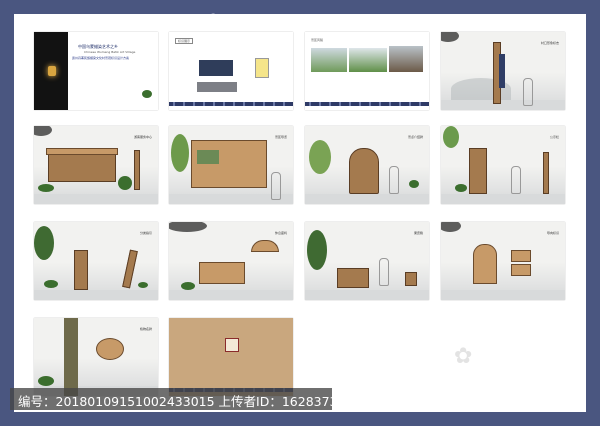 The image size is (600, 426). What do you see at coordinates (406, 59) in the screenshot?
I see `people-photo` at bounding box center [406, 59].